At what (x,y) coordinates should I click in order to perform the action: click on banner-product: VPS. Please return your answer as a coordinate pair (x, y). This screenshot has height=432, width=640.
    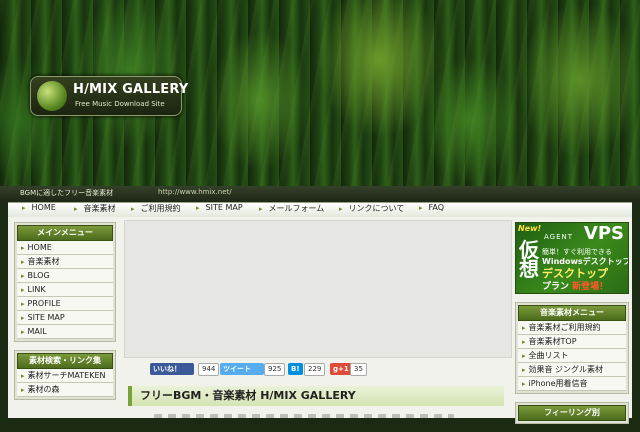
    Looking at the image, I should click on (603, 233).